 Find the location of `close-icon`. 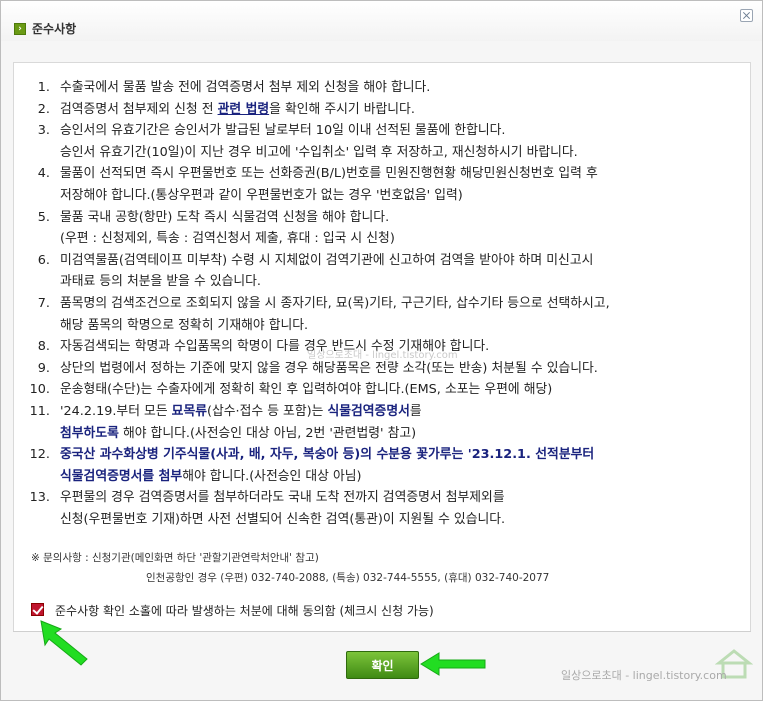

close-icon is located at coordinates (746, 15).